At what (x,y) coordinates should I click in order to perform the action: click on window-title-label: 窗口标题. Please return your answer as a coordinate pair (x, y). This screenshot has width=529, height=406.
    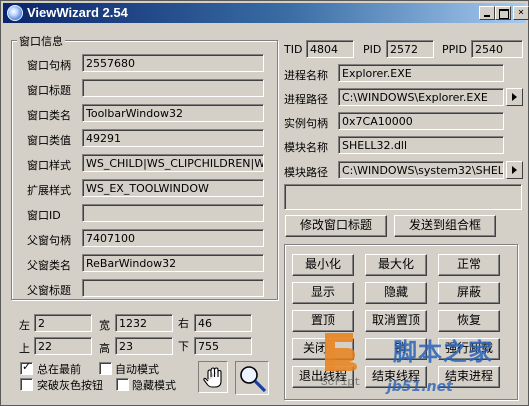
    Looking at the image, I should click on (49, 90).